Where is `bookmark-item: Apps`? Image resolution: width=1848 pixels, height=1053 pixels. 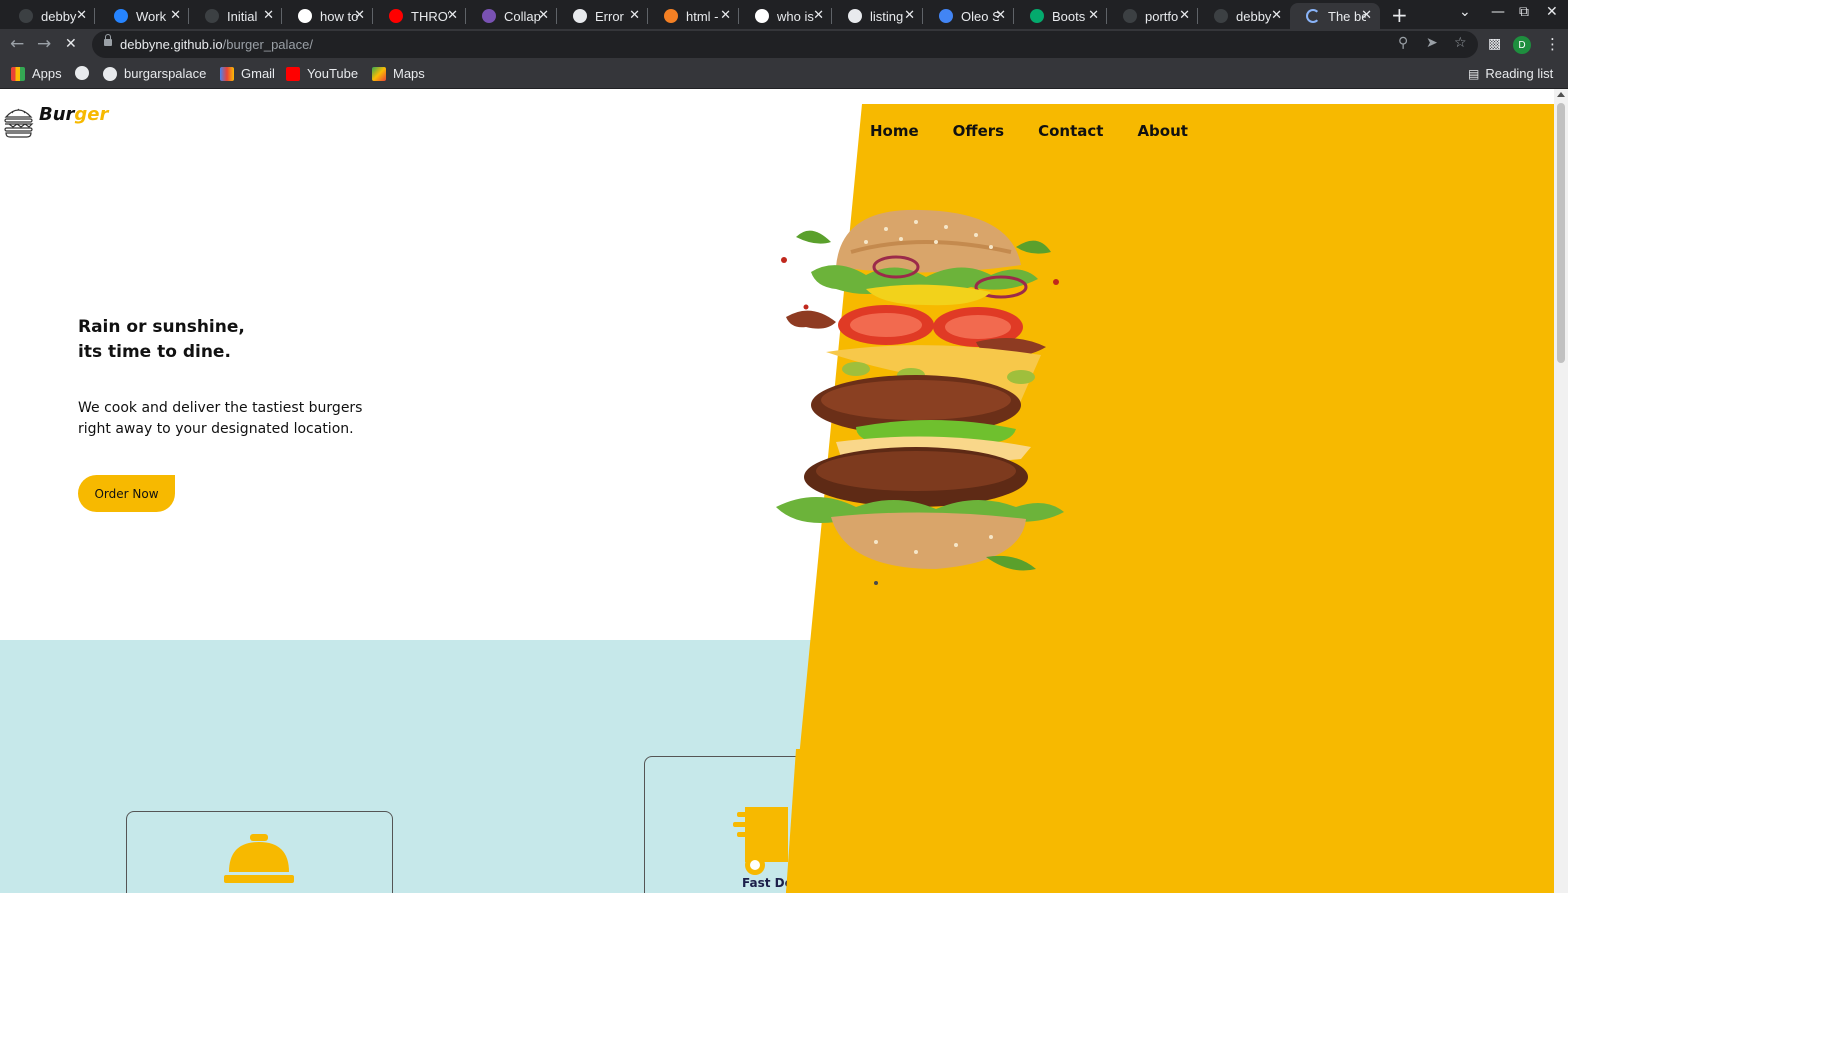 bookmark-item: Apps is located at coordinates (36, 73).